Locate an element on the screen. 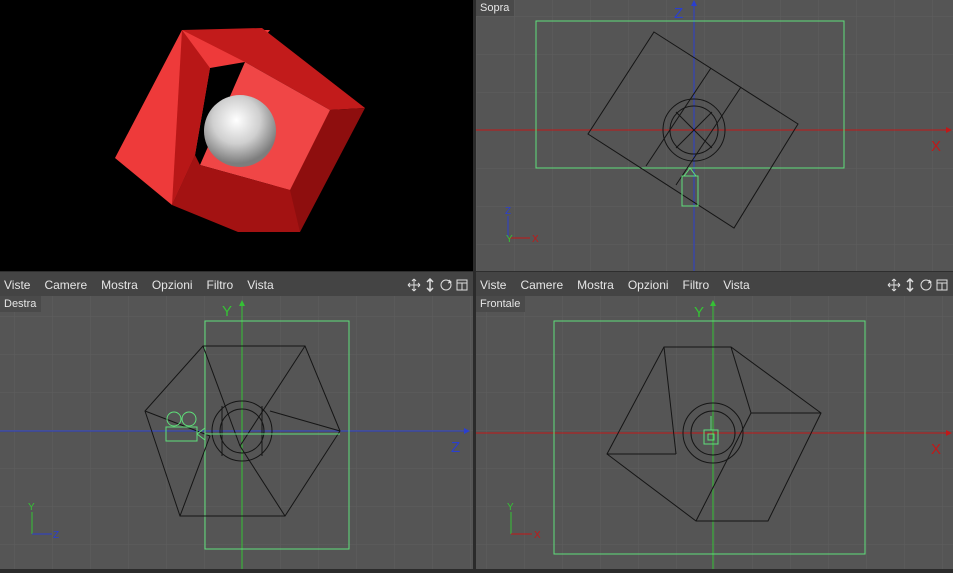 This screenshot has width=953, height=573. viewport-divider is located at coordinates (474, 286).